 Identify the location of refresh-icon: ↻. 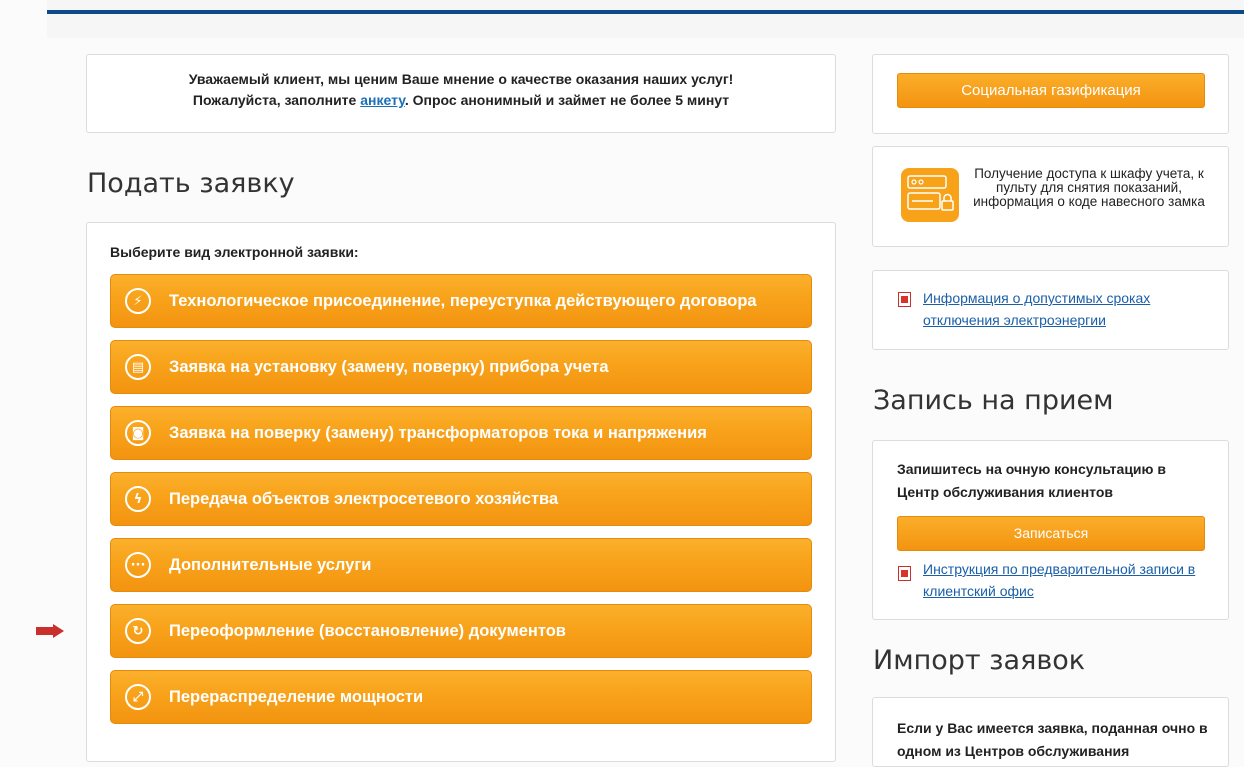
(138, 631).